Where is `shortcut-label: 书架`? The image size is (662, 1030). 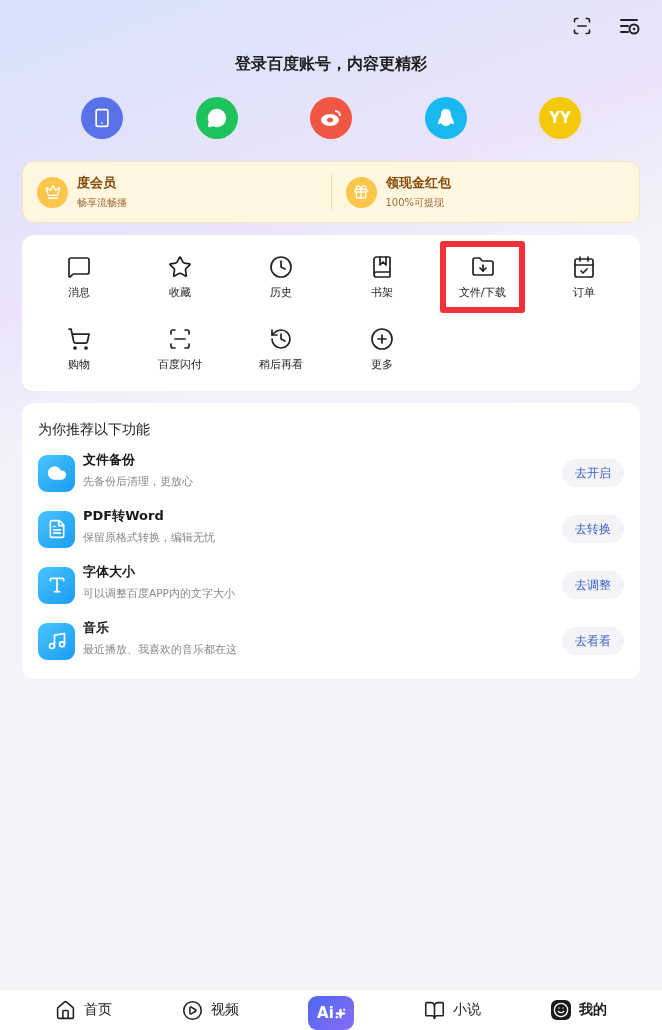 shortcut-label: 书架 is located at coordinates (381, 292).